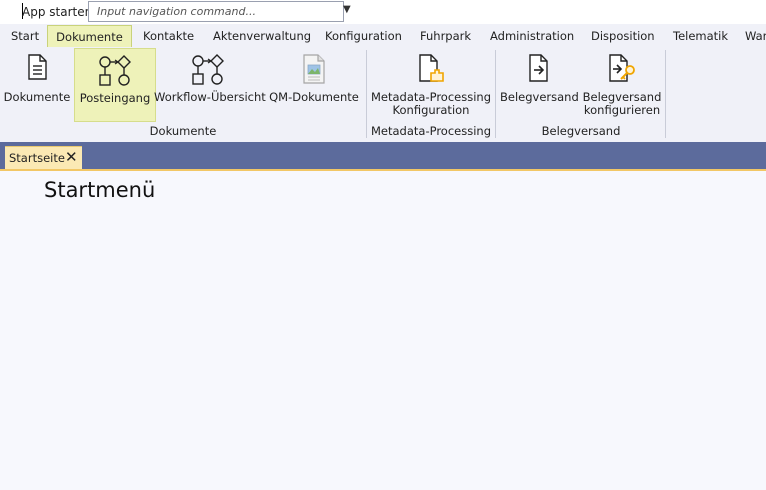 The width and height of the screenshot is (766, 490). I want to click on group-label-belegversand: Belegversand, so click(581, 131).